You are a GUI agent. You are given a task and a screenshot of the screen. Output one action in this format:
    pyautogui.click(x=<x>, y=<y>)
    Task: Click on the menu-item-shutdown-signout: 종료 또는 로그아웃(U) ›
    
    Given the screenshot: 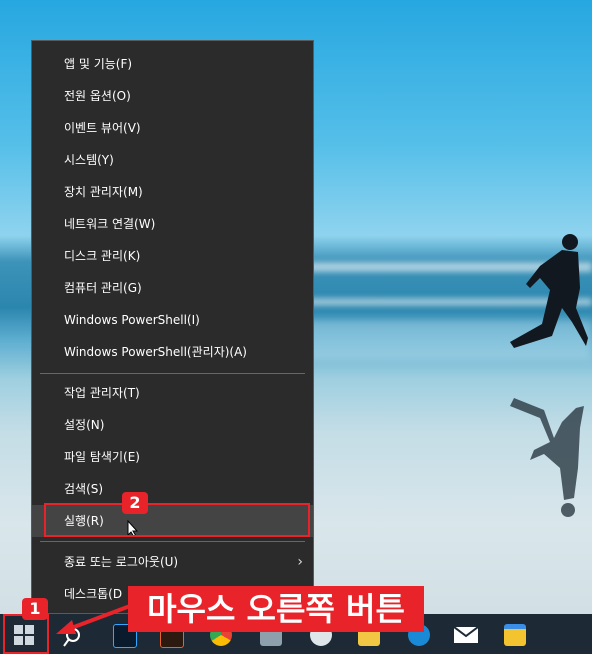 What is the action you would take?
    pyautogui.click(x=172, y=562)
    